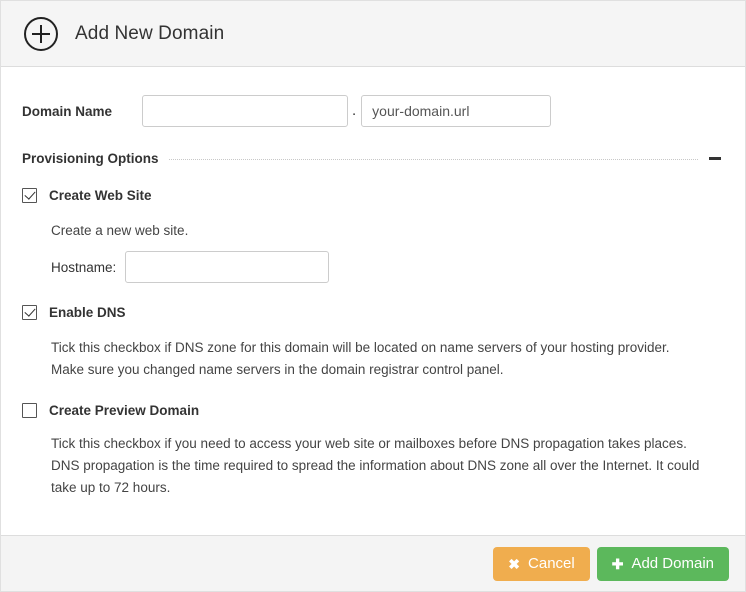  Describe the element at coordinates (514, 563) in the screenshot. I see `close-icon: ✖` at that location.